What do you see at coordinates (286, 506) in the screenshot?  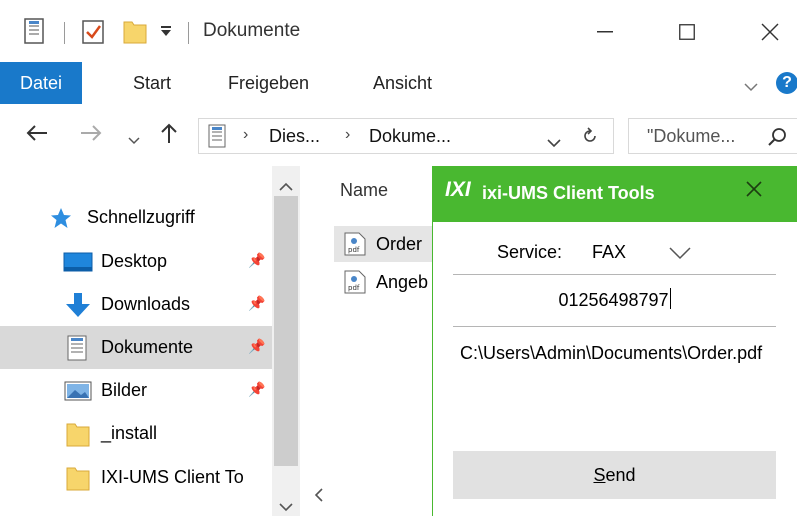 I see `scroll-down-chevron-icon` at bounding box center [286, 506].